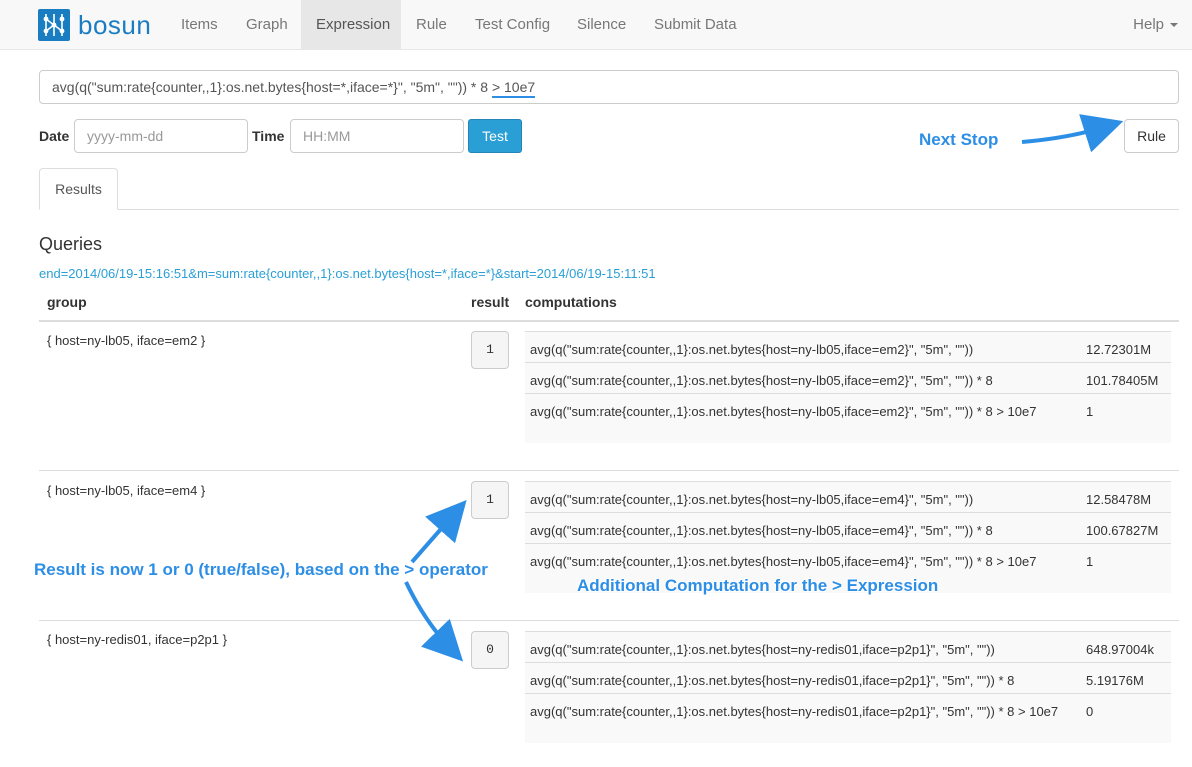 The image size is (1192, 767). What do you see at coordinates (1174, 25) in the screenshot?
I see `chevron-down-icon` at bounding box center [1174, 25].